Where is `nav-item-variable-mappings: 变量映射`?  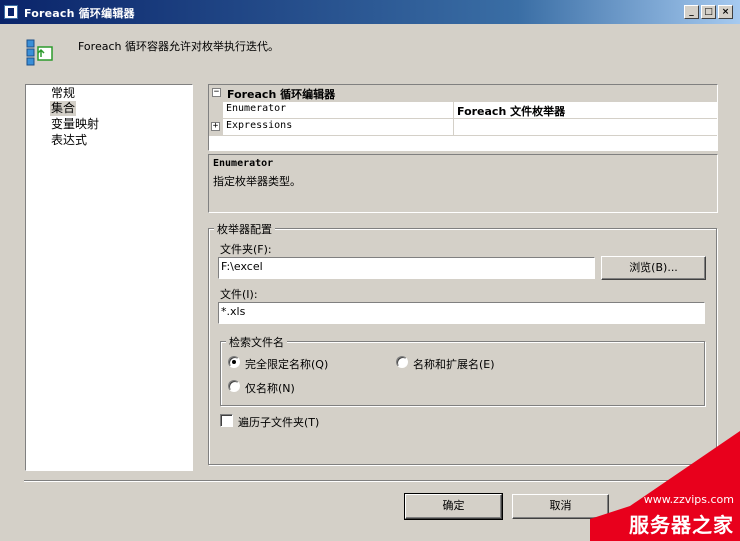
nav-item-variable-mappings: 变量映射 is located at coordinates (75, 124).